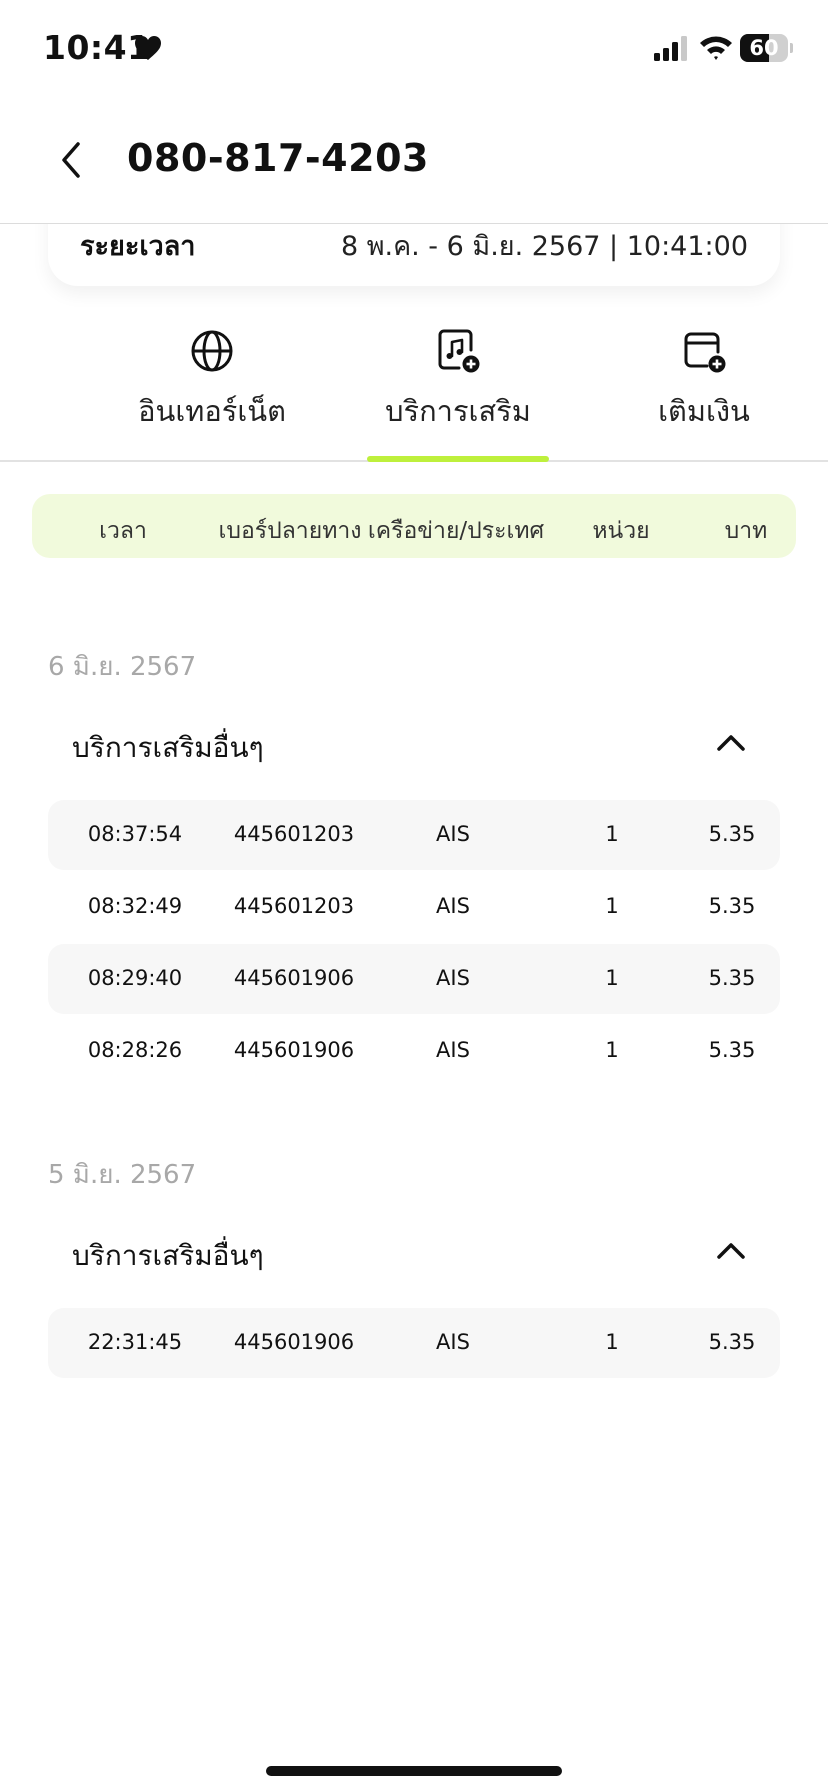 Image resolution: width=828 pixels, height=1792 pixels. Describe the element at coordinates (459, 351) in the screenshot. I see `music-add-icon` at that location.